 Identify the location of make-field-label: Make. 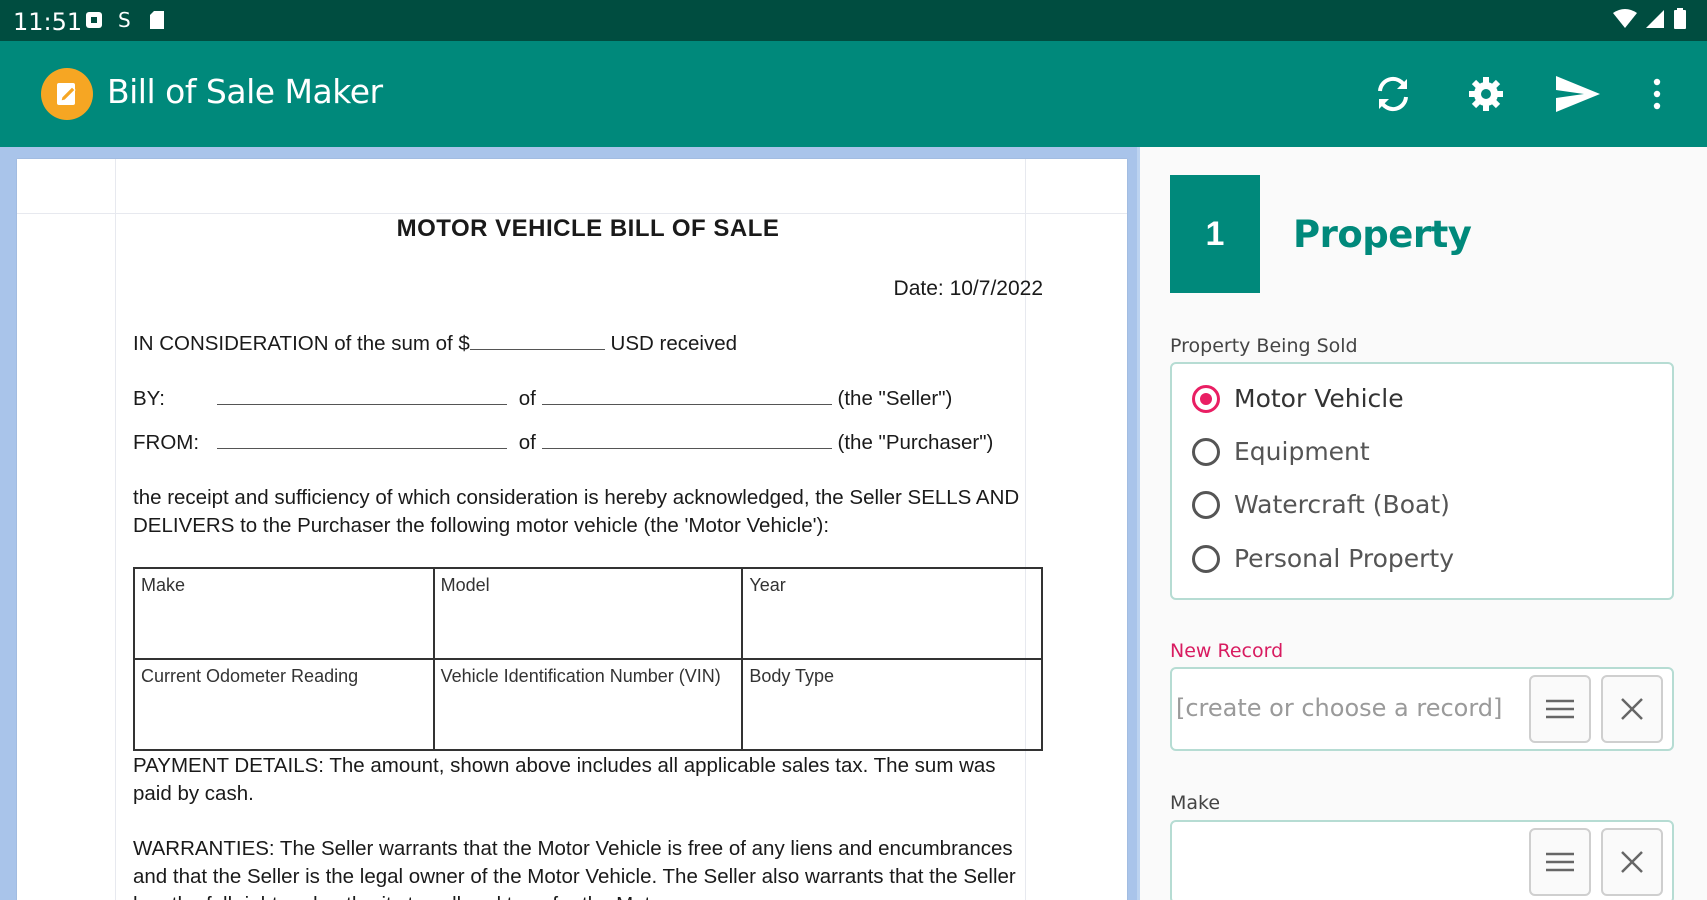
(1195, 803).